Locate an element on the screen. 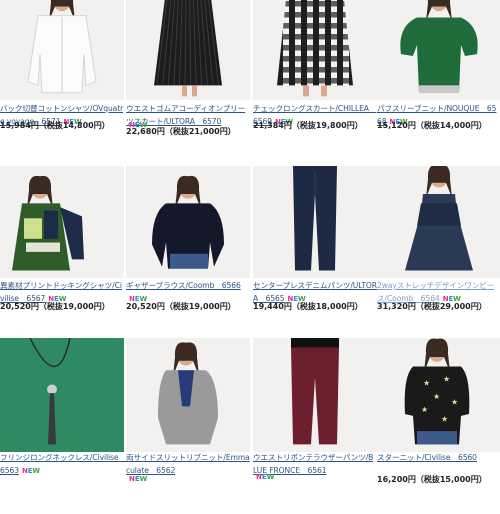 Image resolution: width=500 pixels, height=514 pixels. star-knit-icon: ★ ★★★★★ is located at coordinates (437, 391).